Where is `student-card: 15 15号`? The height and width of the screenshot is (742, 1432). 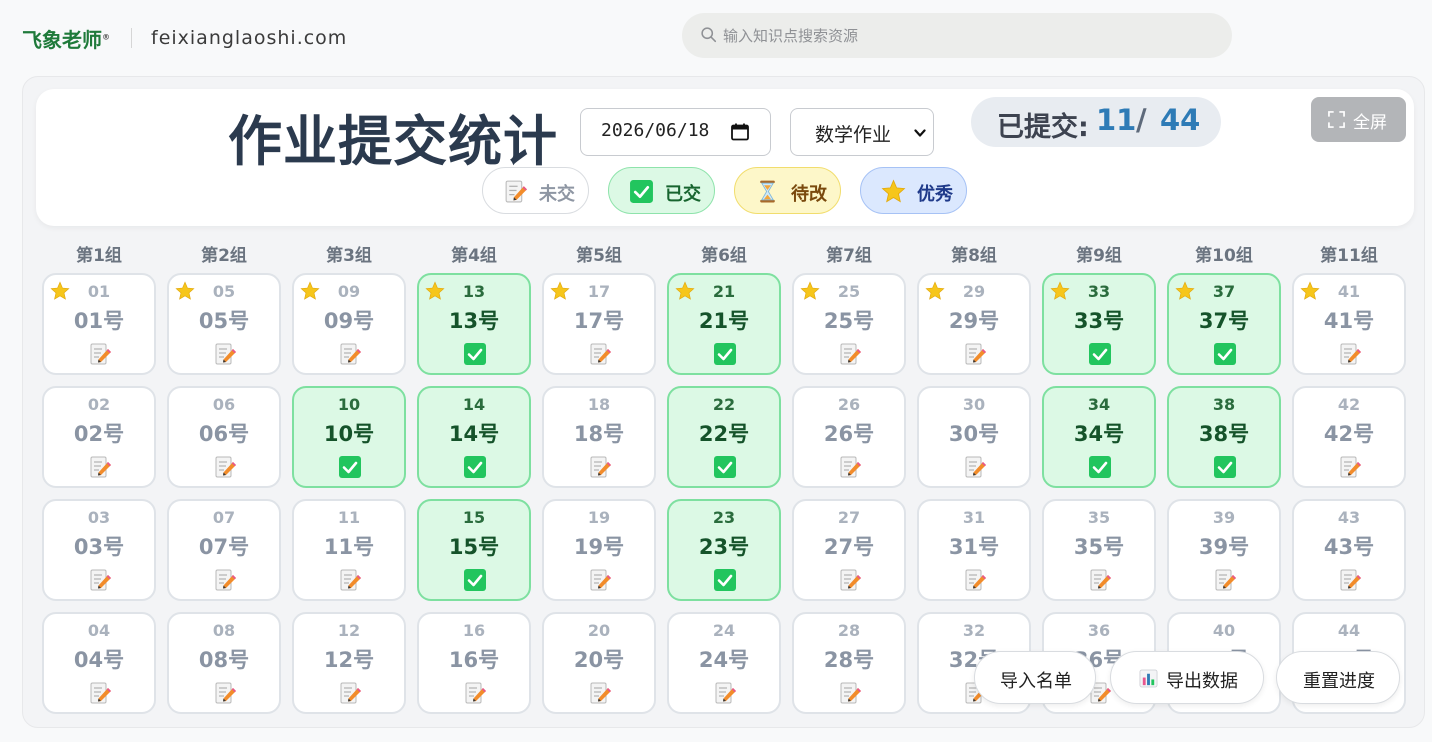
student-card: 15 15号 is located at coordinates (474, 550).